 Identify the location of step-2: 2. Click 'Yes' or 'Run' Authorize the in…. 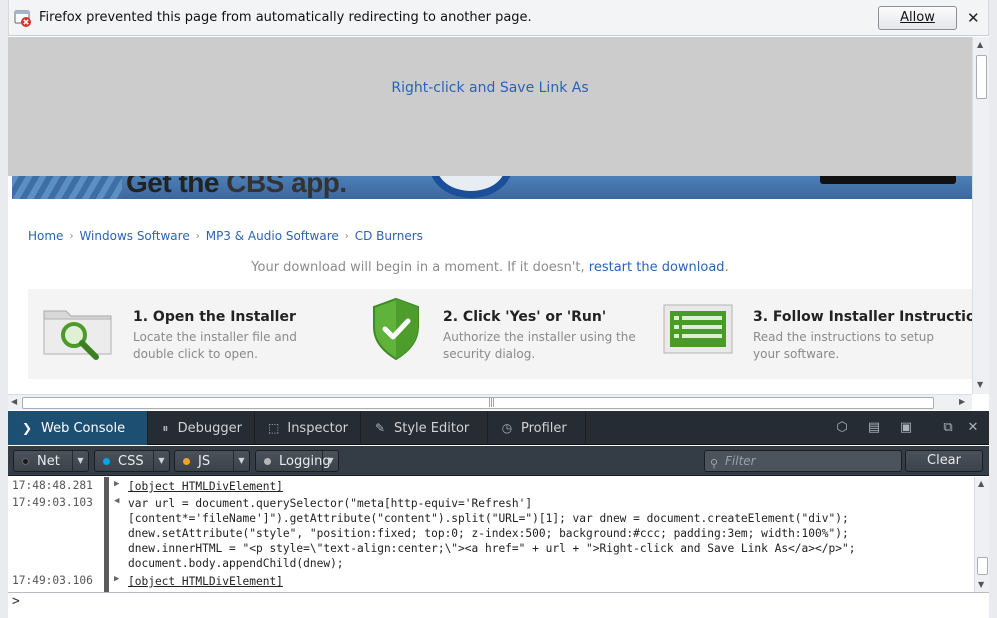
(493, 334).